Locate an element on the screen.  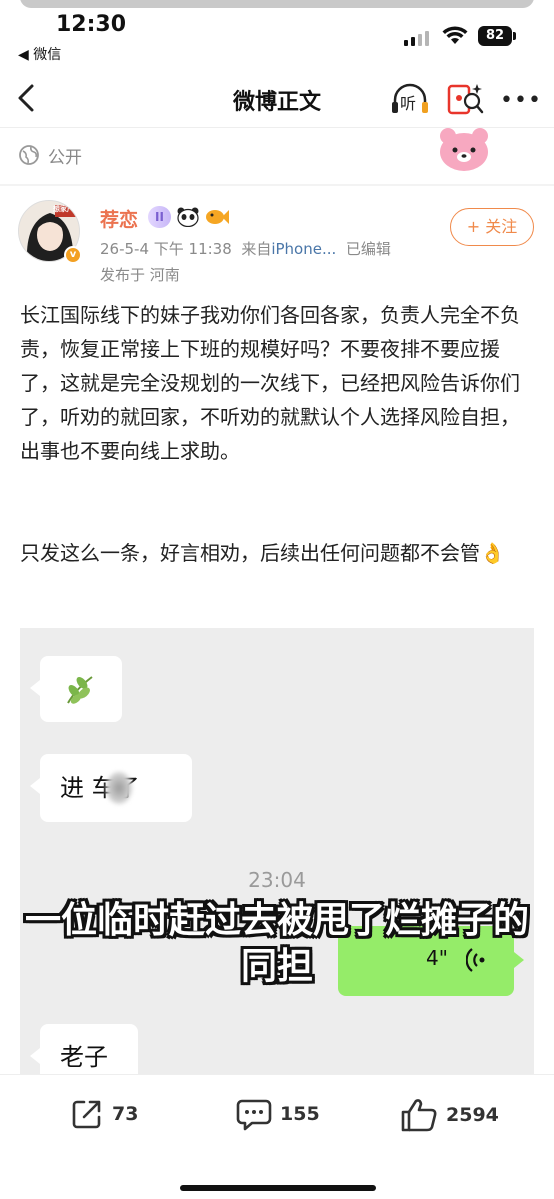
home-indicator is located at coordinates (278, 1188).